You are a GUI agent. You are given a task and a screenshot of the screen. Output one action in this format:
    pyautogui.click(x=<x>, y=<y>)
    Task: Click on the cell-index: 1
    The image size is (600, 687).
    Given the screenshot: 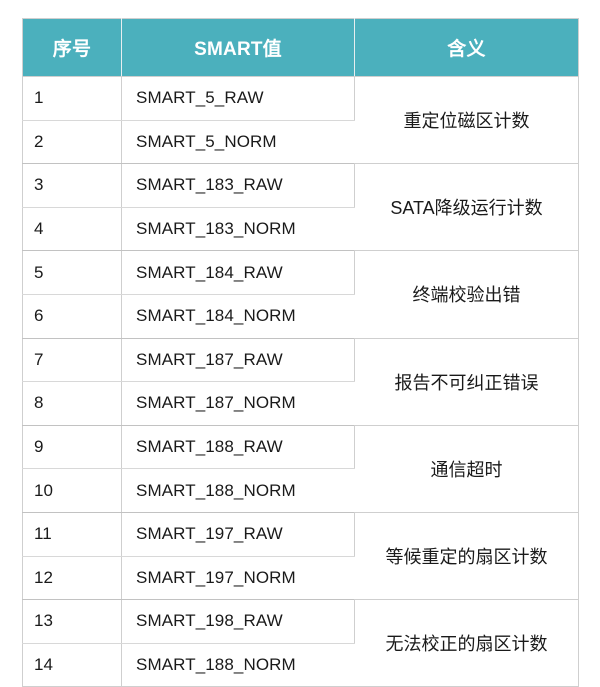 What is the action you would take?
    pyautogui.click(x=72, y=98)
    